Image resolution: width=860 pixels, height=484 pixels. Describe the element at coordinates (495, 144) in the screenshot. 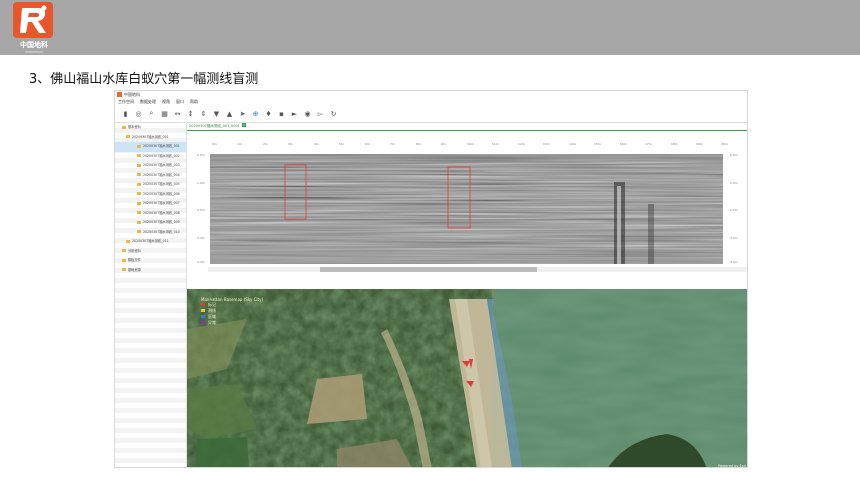

I see `x-tick-label: 11m` at that location.